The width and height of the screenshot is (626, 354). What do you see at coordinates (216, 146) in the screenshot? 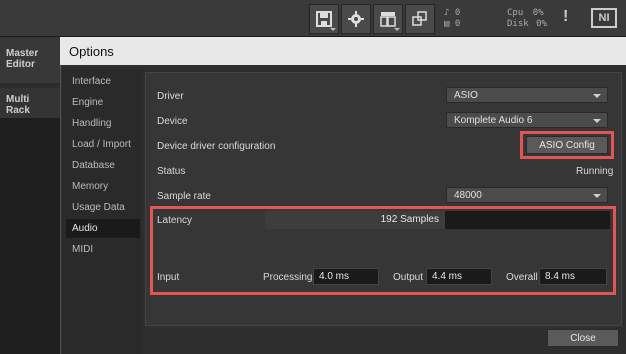
I see `driver-config-label: Device driver configuration` at bounding box center [216, 146].